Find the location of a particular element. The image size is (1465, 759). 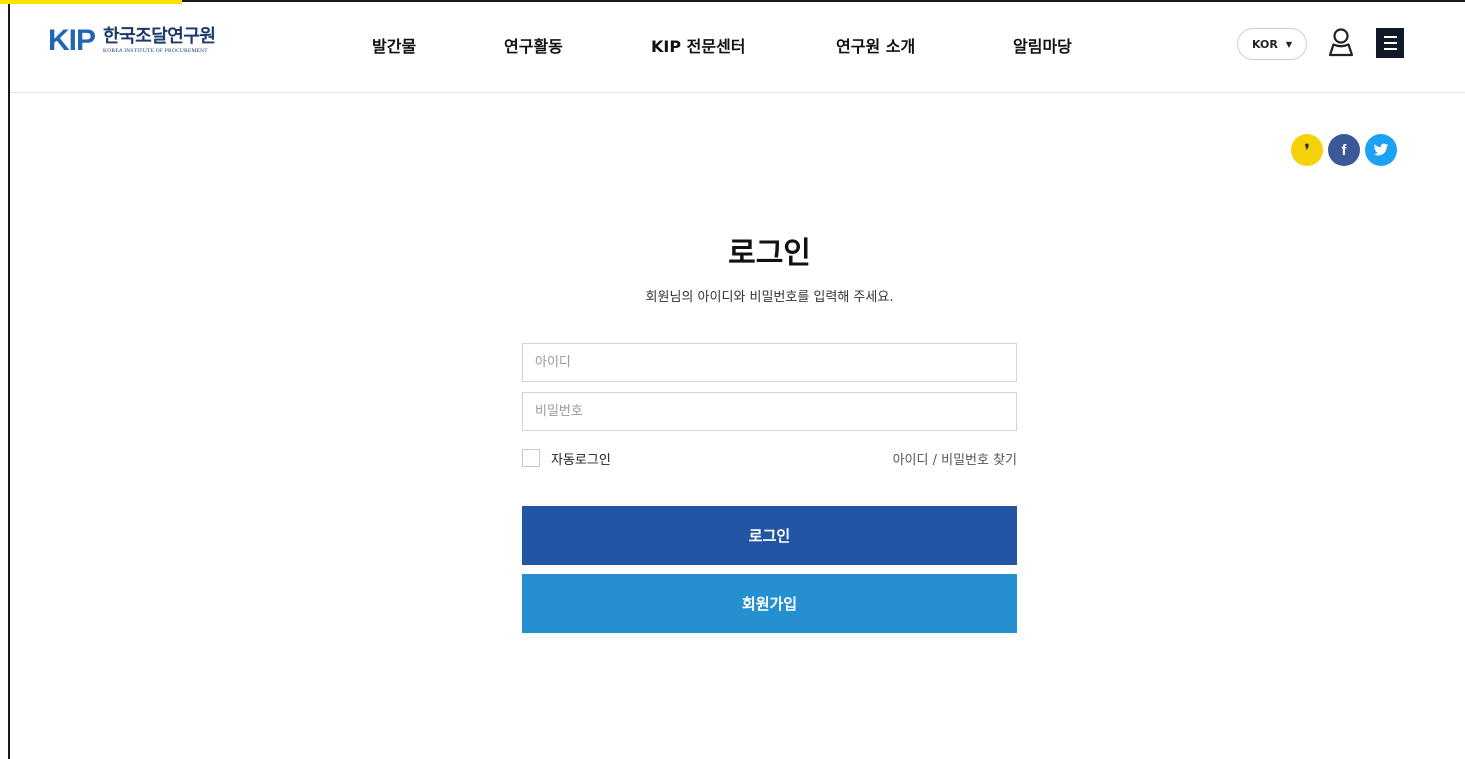

twitter-icon is located at coordinates (1381, 150).